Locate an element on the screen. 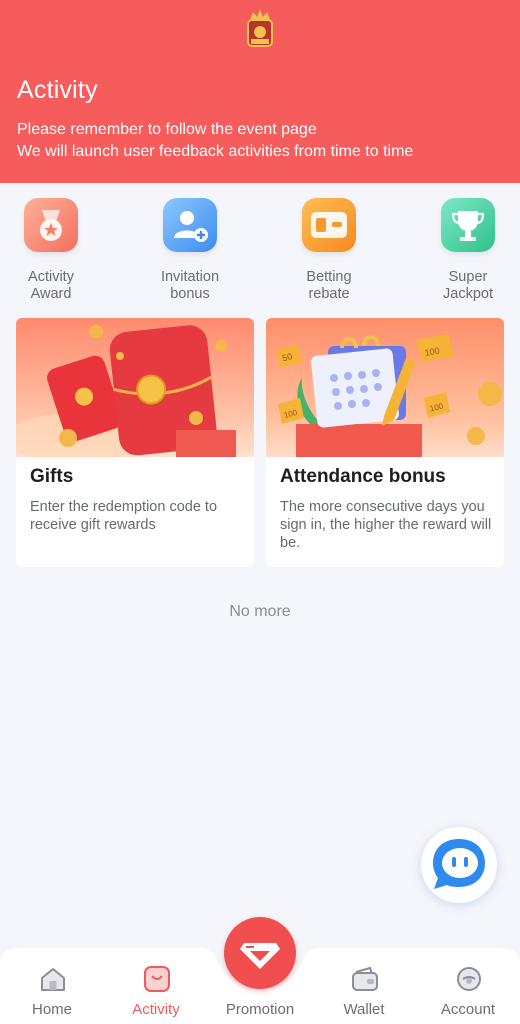 Image resolution: width=520 pixels, height=1024 pixels. home-icon is located at coordinates (53, 979).